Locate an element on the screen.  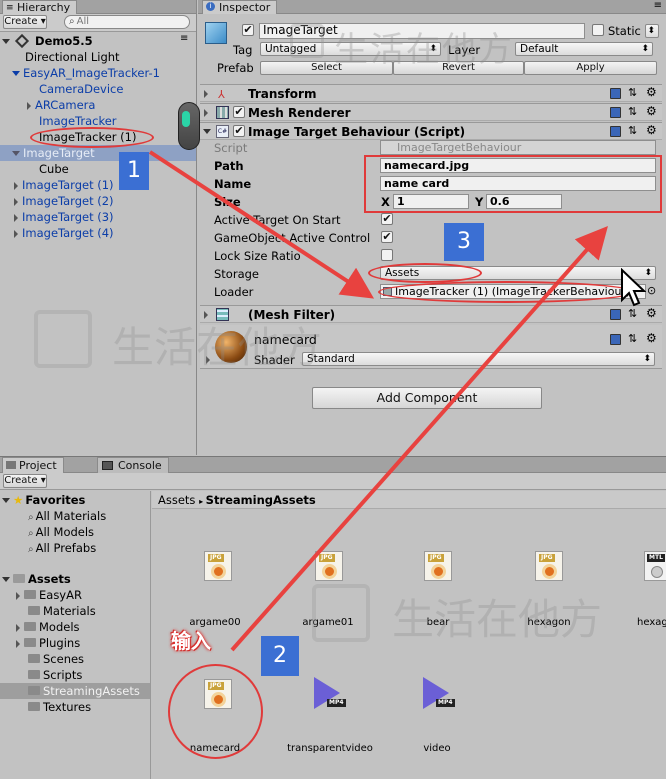
folder-item-easyar: EasyAR is located at coordinates (49, 595).